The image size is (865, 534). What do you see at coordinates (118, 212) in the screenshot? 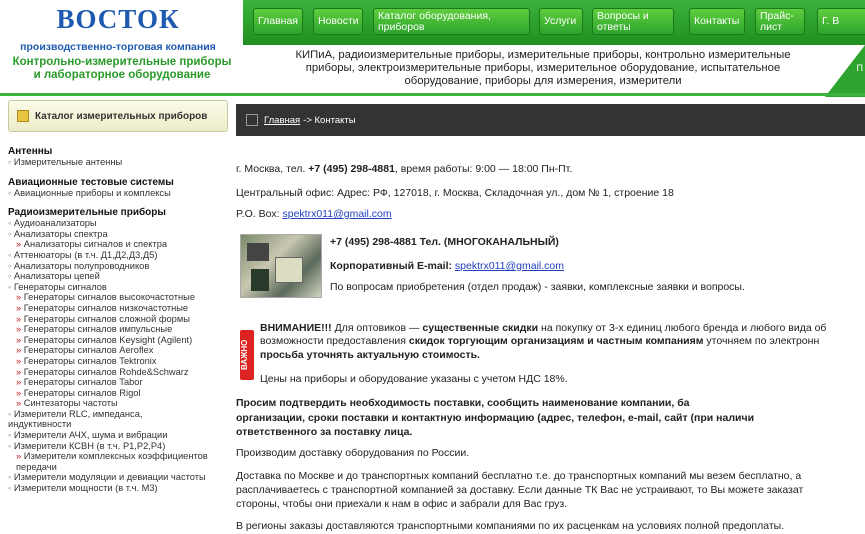
I see `sidebar-section-radio: Радиоизмерительные приборы` at bounding box center [118, 212].